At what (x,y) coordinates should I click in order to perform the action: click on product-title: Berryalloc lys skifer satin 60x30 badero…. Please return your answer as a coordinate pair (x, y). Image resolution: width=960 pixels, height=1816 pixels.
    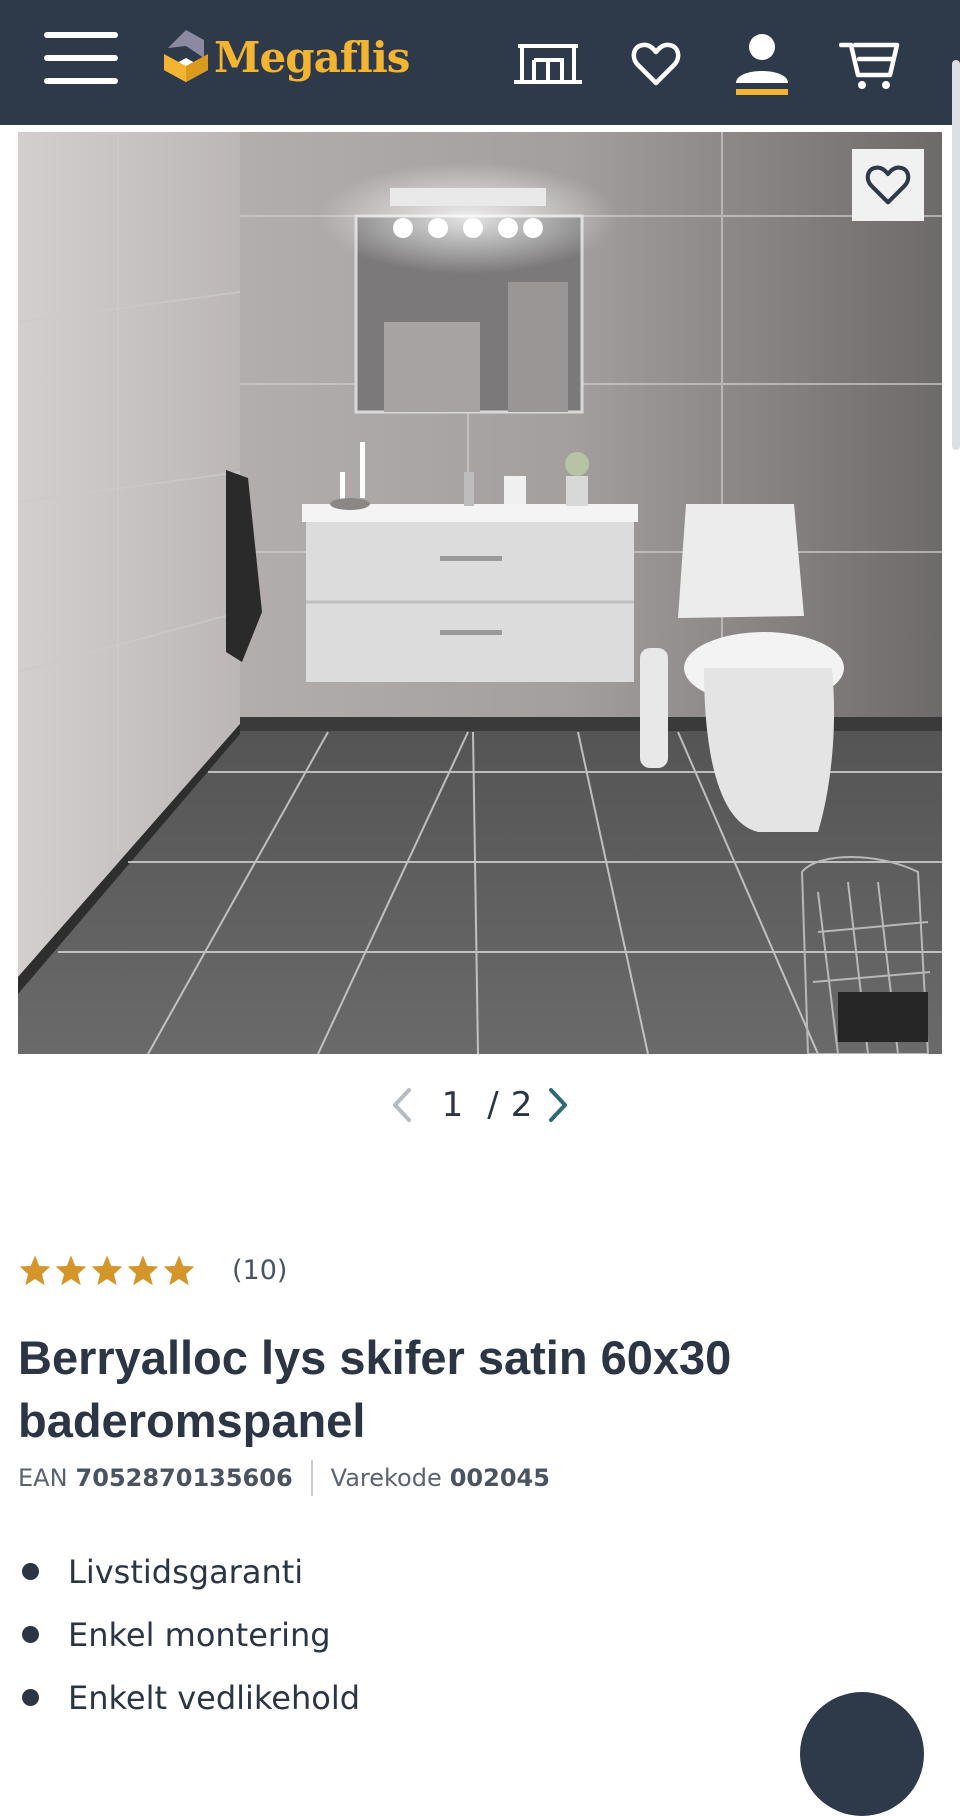
    Looking at the image, I should click on (375, 1389).